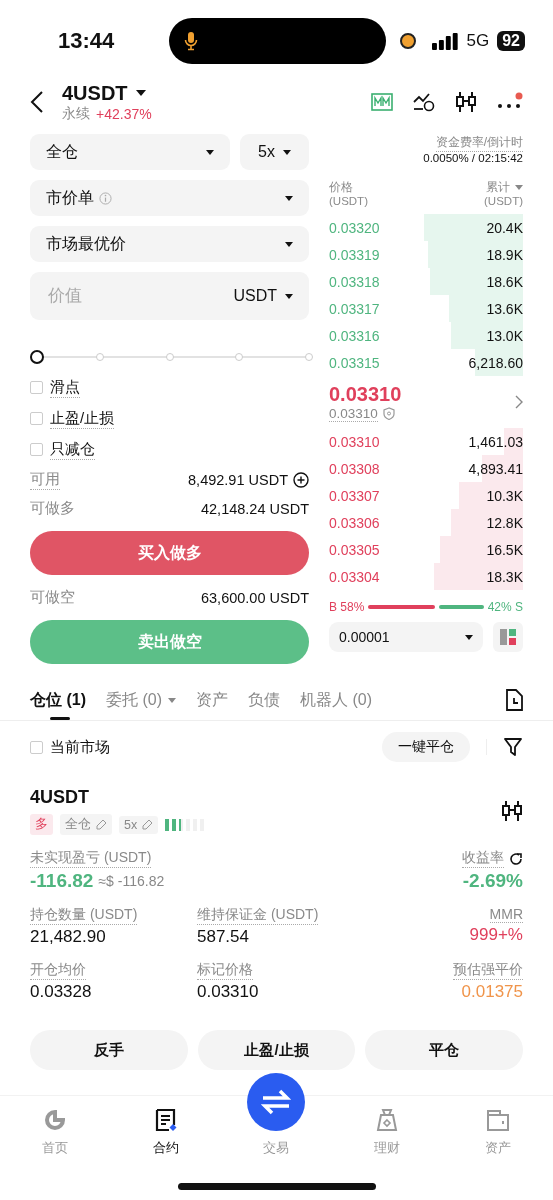  What do you see at coordinates (488, 970) in the screenshot?
I see `metric-label: 预估强平价` at bounding box center [488, 970].